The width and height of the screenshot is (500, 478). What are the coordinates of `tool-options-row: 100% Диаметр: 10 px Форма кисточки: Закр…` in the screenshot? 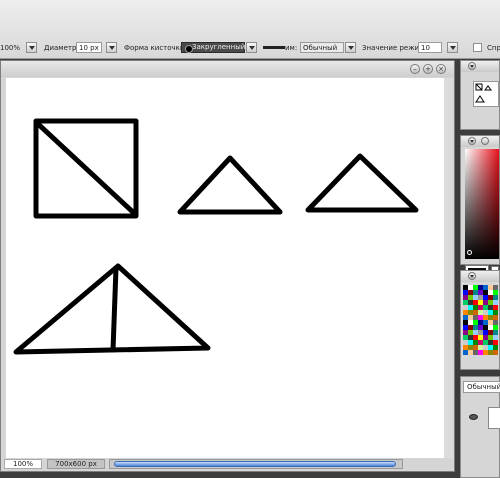 It's located at (250, 48).